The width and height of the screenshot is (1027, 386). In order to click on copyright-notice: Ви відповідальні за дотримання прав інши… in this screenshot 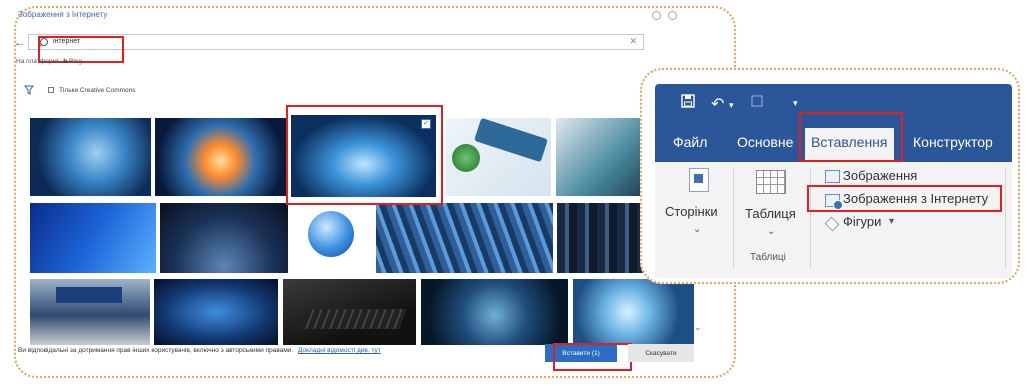, I will do `click(199, 350)`.